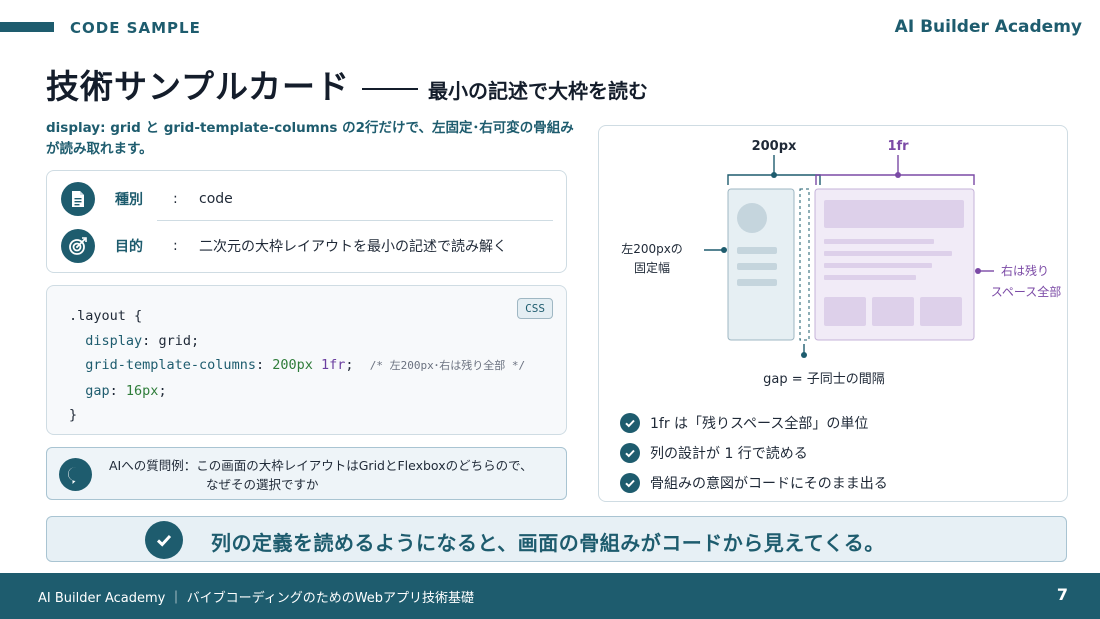  I want to click on brand-name: AI Builder Academy, so click(988, 27).